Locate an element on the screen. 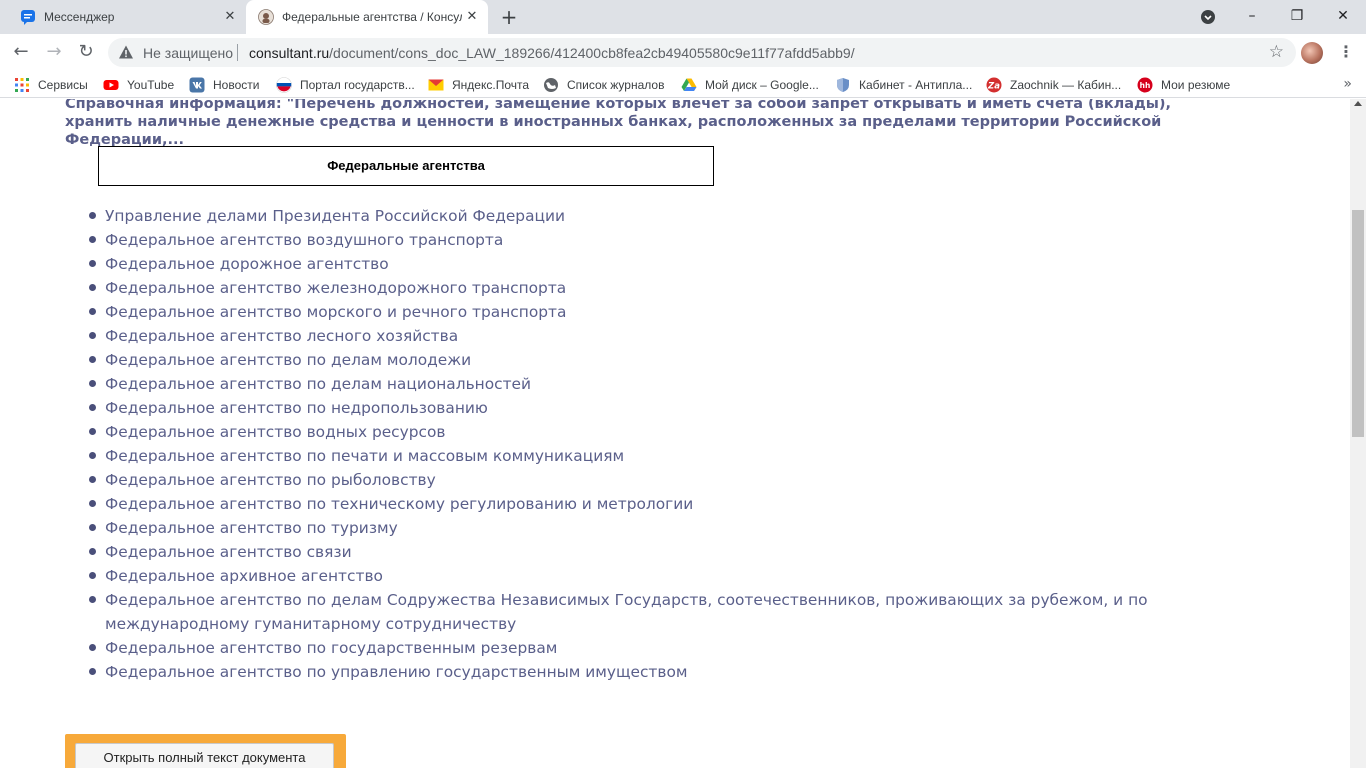  russia-flag-icon is located at coordinates (284, 85).